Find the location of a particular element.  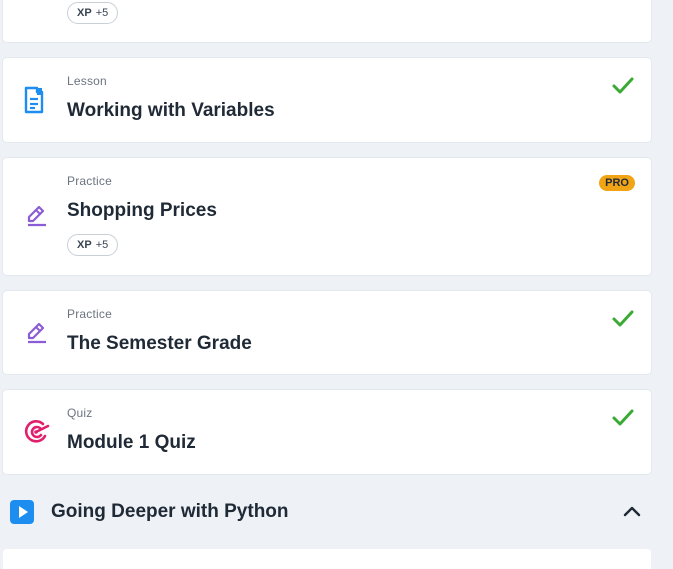

chevron-up-icon is located at coordinates (632, 512).